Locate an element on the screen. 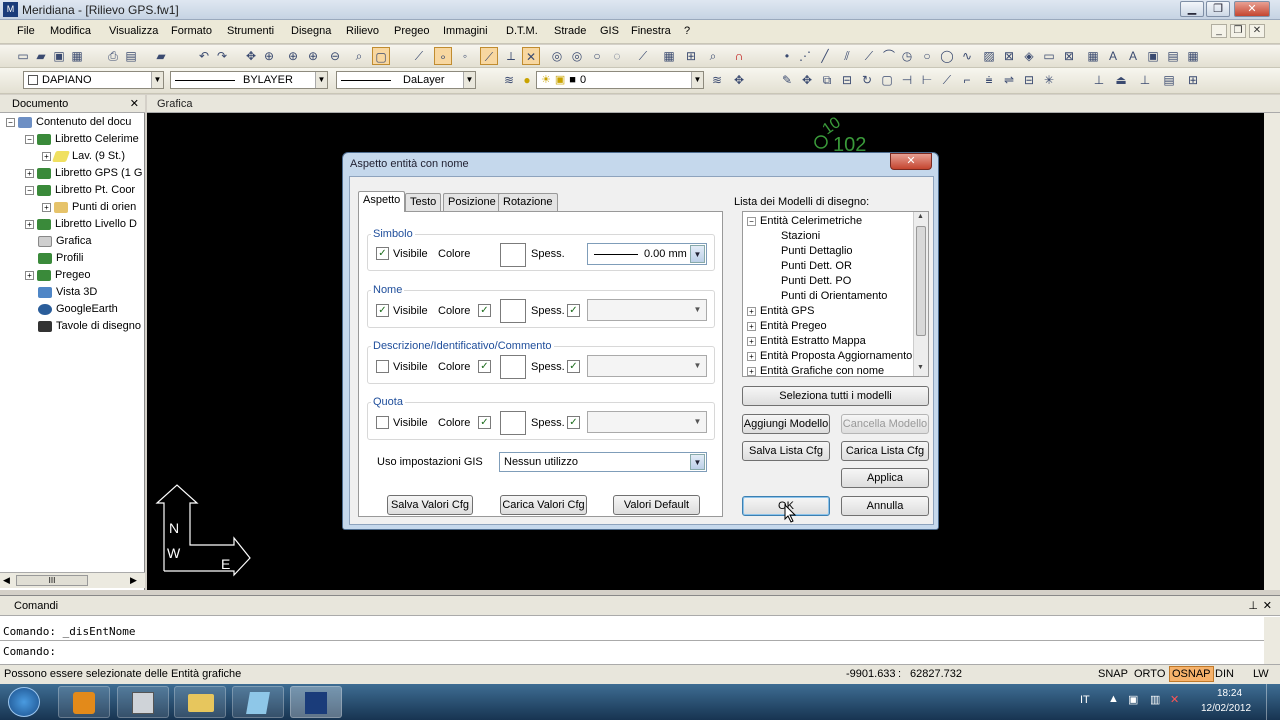 This screenshot has width=1280, height=720. tree-item: GoogleEarth is located at coordinates (91, 309).